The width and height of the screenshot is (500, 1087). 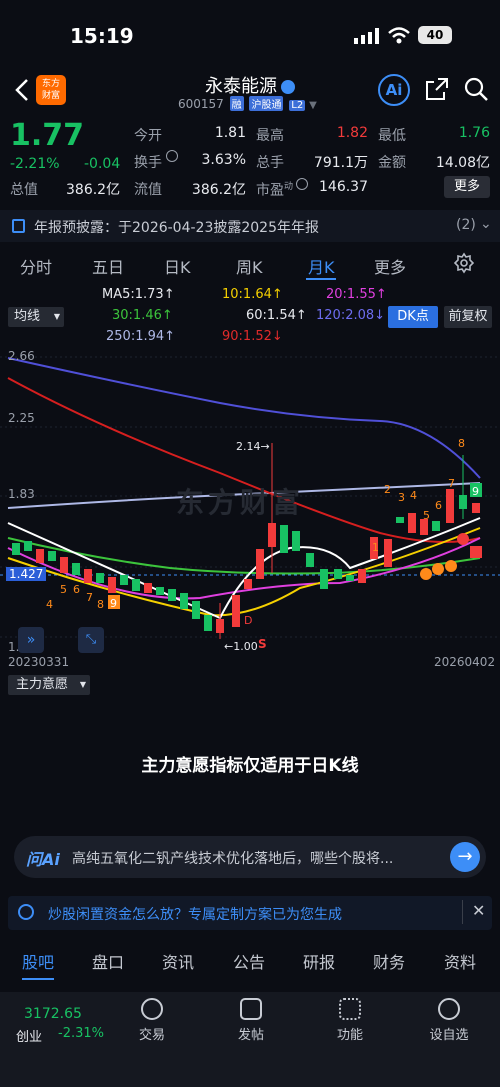 What do you see at coordinates (343, 187) in the screenshot?
I see `pe-value: 146.37` at bounding box center [343, 187].